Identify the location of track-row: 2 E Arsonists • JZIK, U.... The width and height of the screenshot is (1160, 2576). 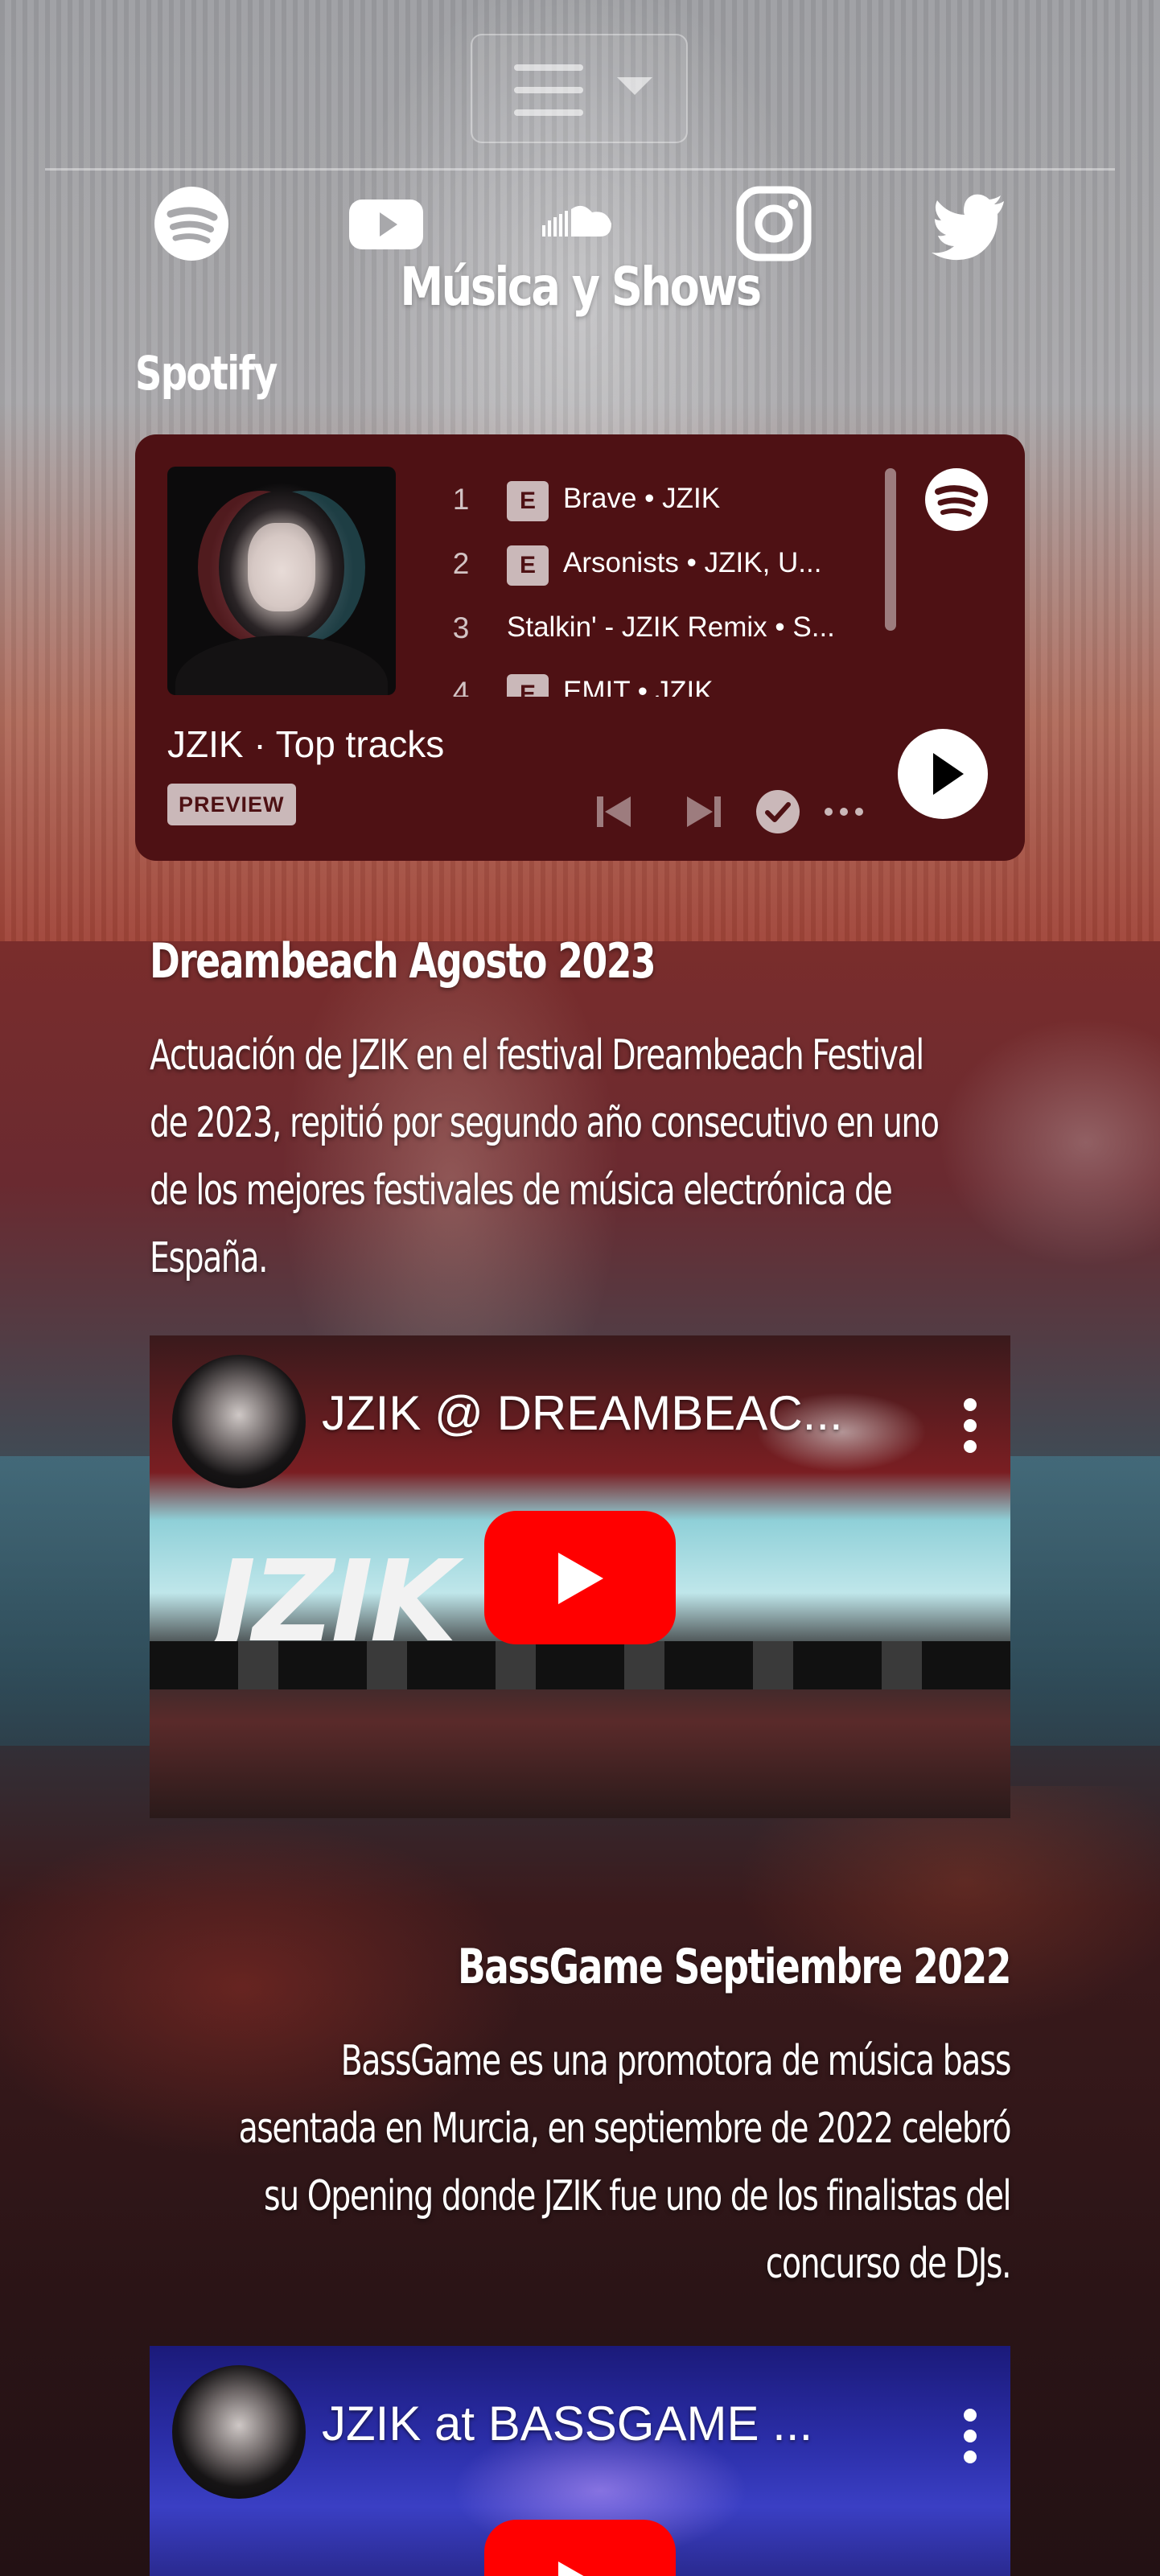
(658, 561).